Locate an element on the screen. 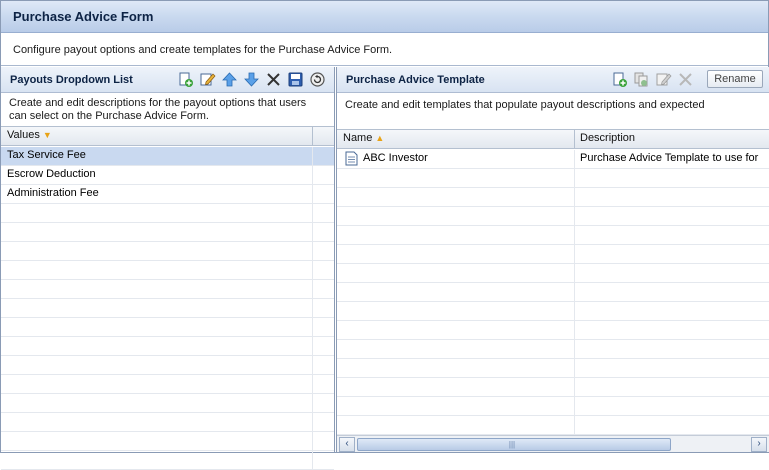 The width and height of the screenshot is (769, 470). list-item: Escrow Deduction is located at coordinates (167, 175).